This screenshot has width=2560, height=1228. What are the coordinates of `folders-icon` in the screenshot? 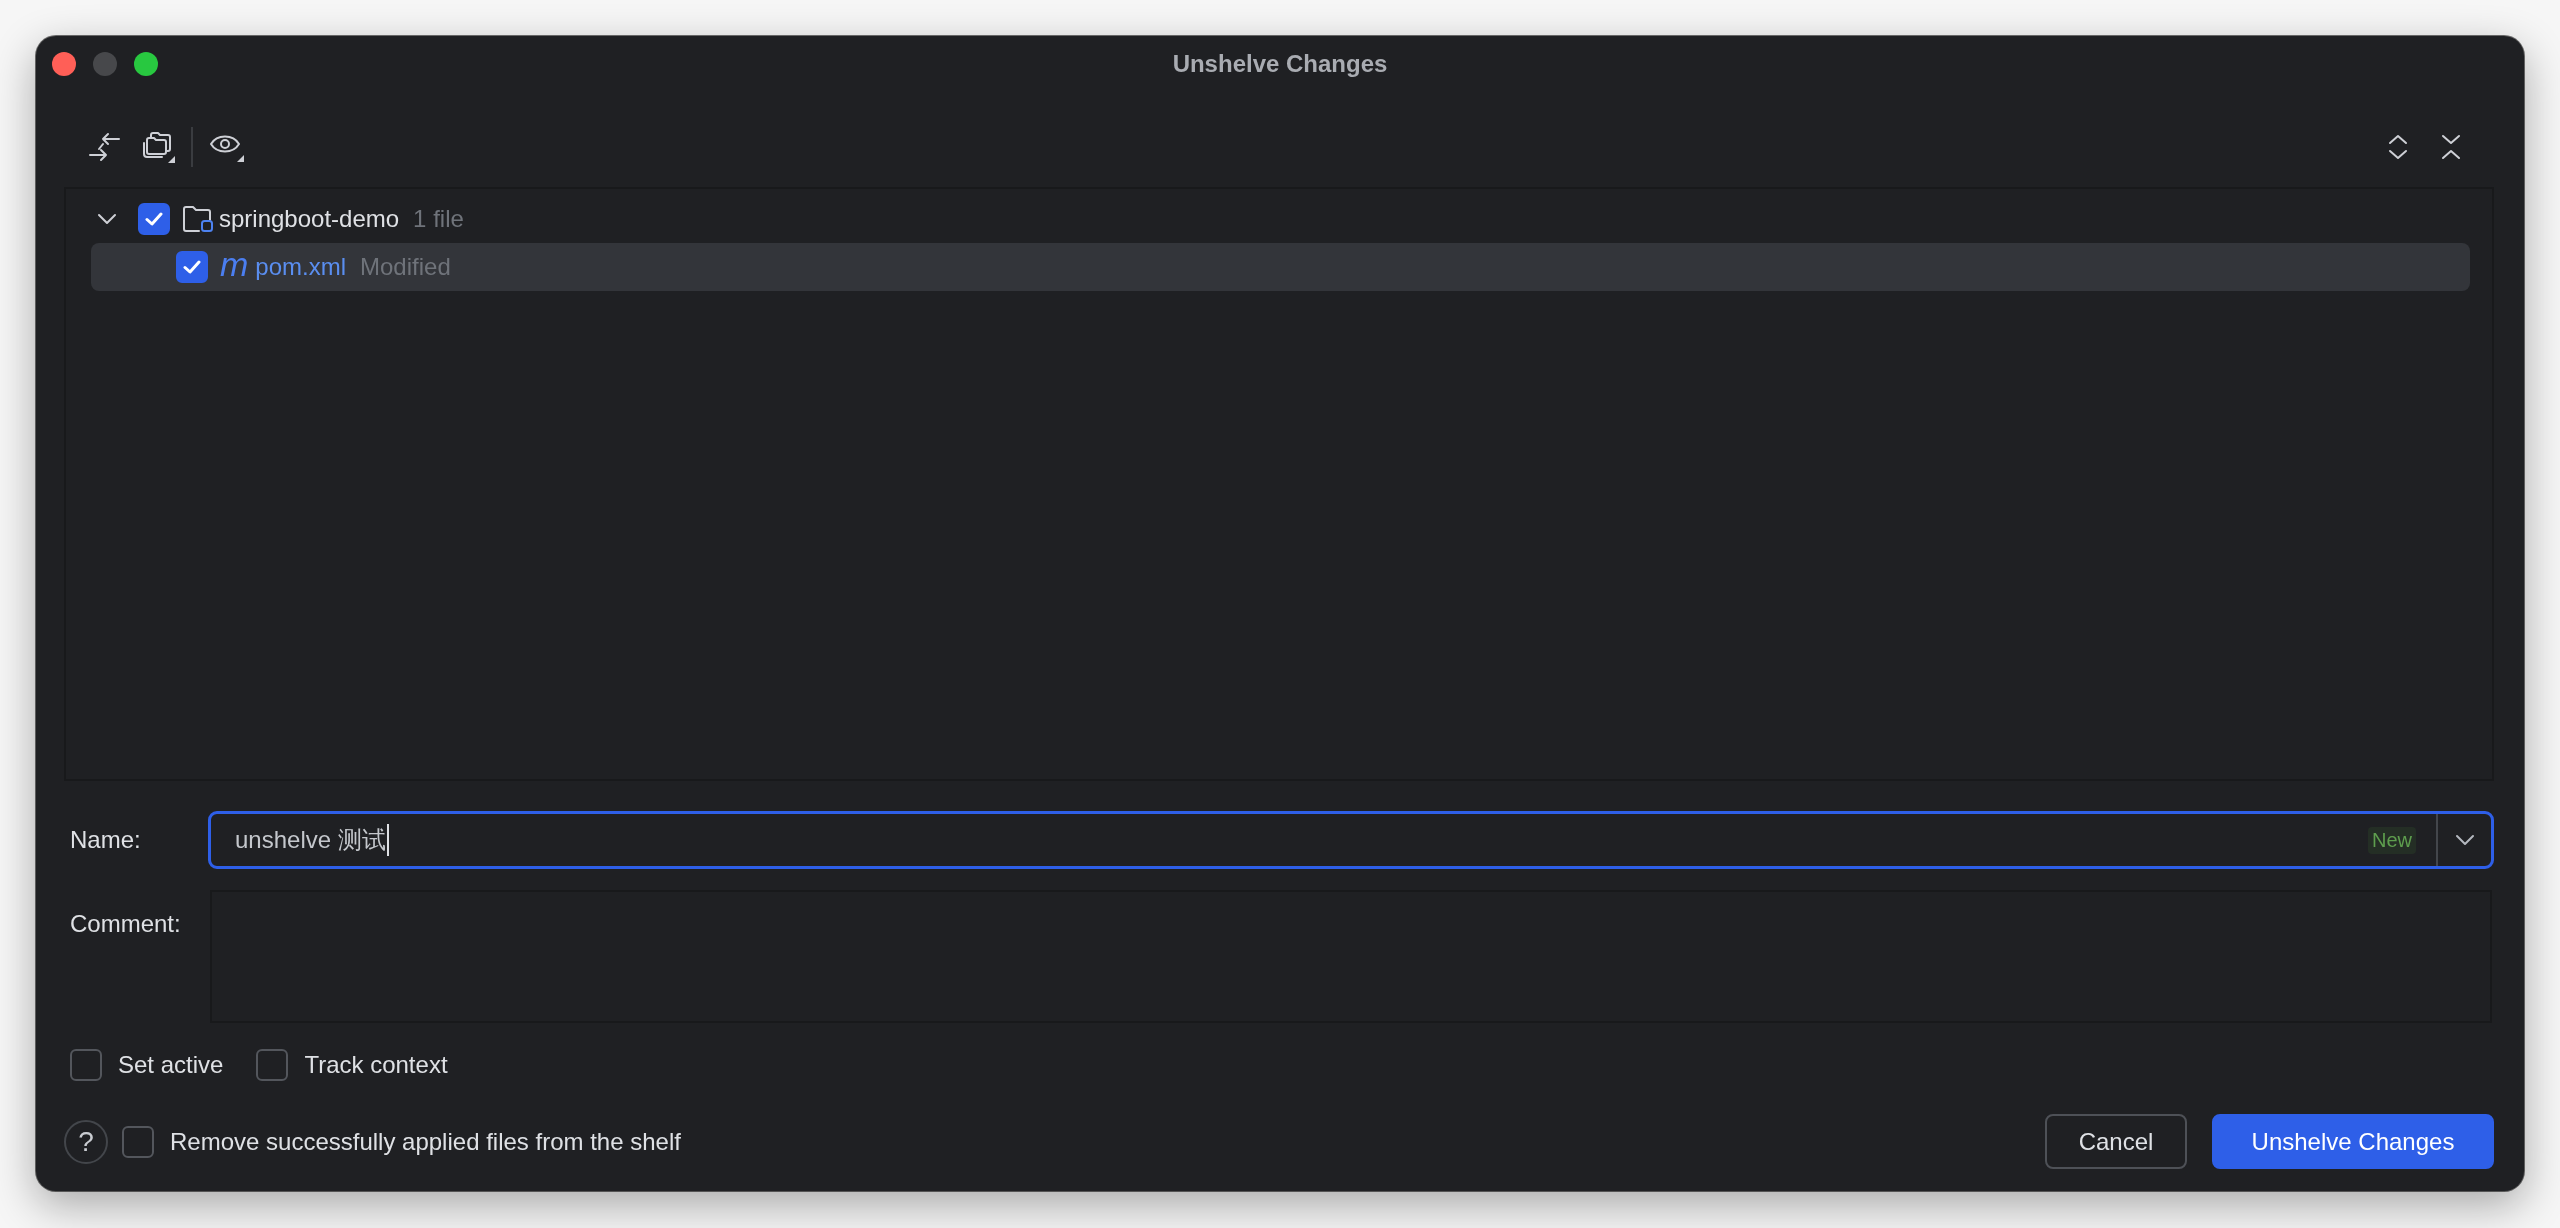 It's located at (159, 147).